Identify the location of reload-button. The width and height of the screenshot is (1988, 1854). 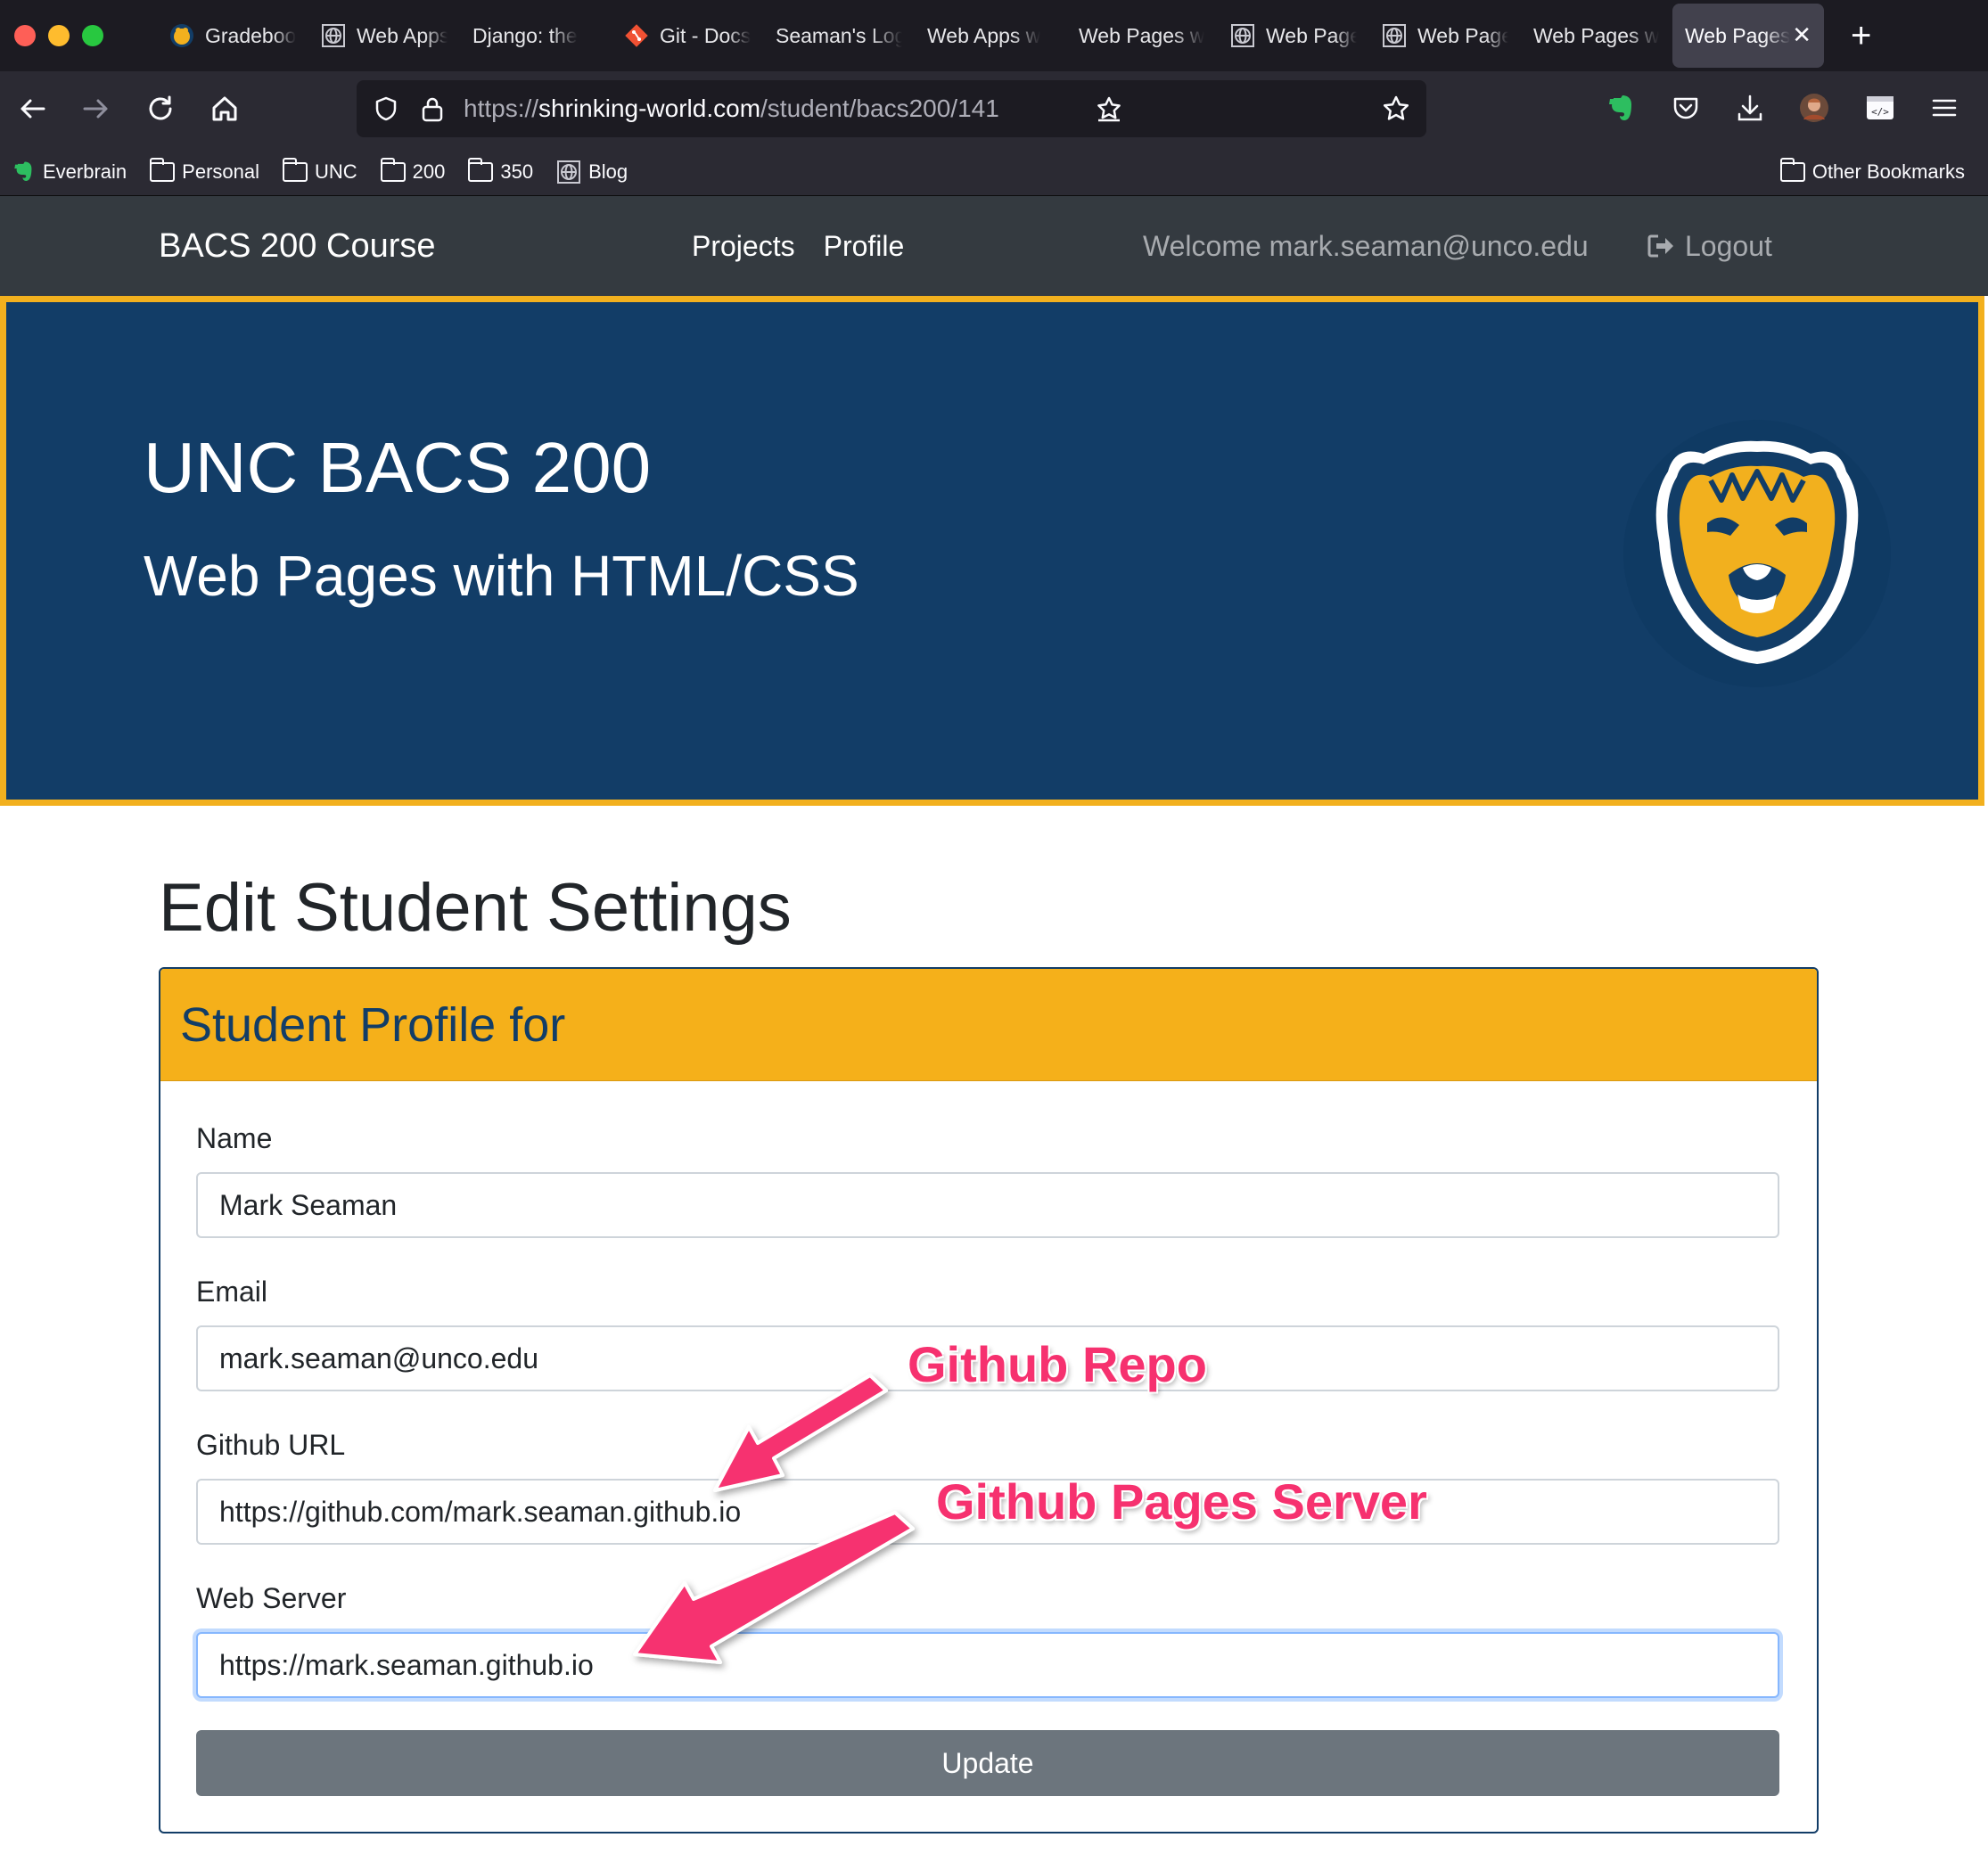
(160, 109).